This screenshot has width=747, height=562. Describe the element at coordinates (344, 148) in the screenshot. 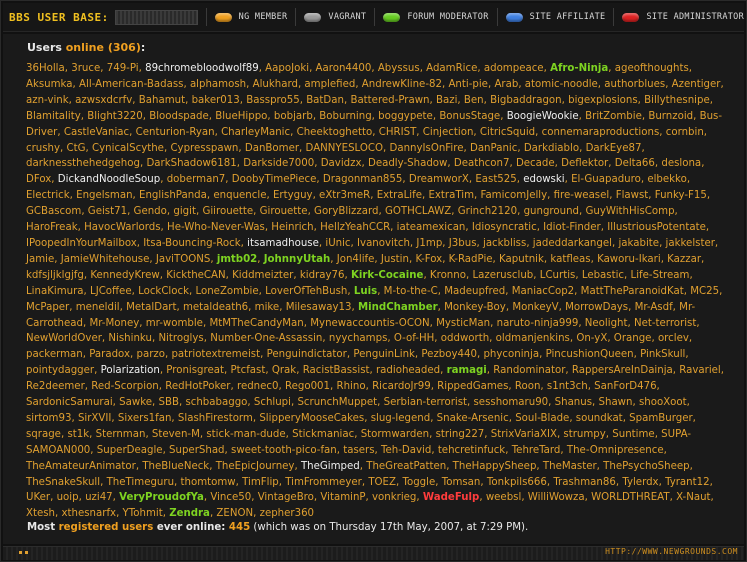

I see `user-link: DANNYESLOCO` at that location.